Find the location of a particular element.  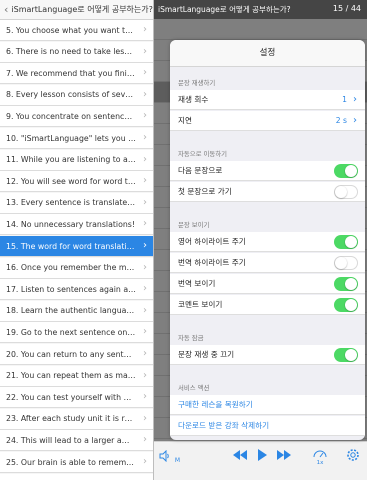

sentence-counter: 15 / 44 is located at coordinates (346, 8).